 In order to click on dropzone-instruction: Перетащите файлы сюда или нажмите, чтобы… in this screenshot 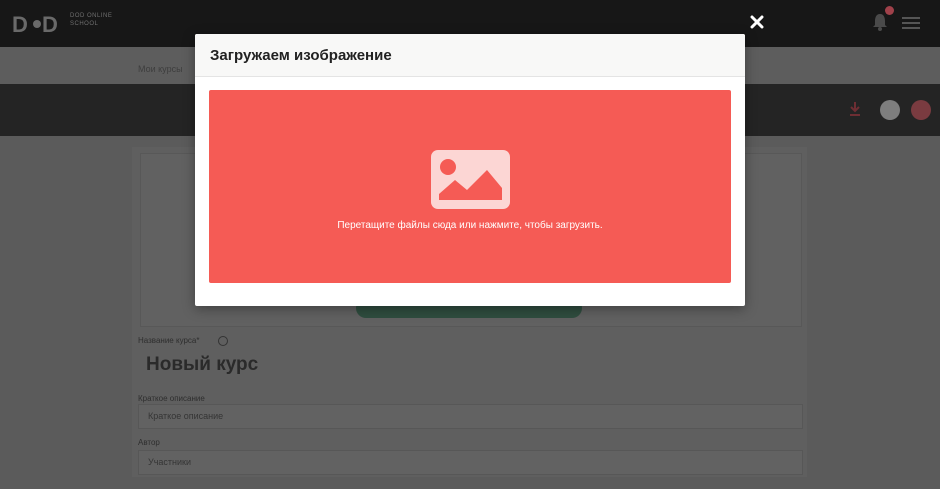, I will do `click(470, 225)`.